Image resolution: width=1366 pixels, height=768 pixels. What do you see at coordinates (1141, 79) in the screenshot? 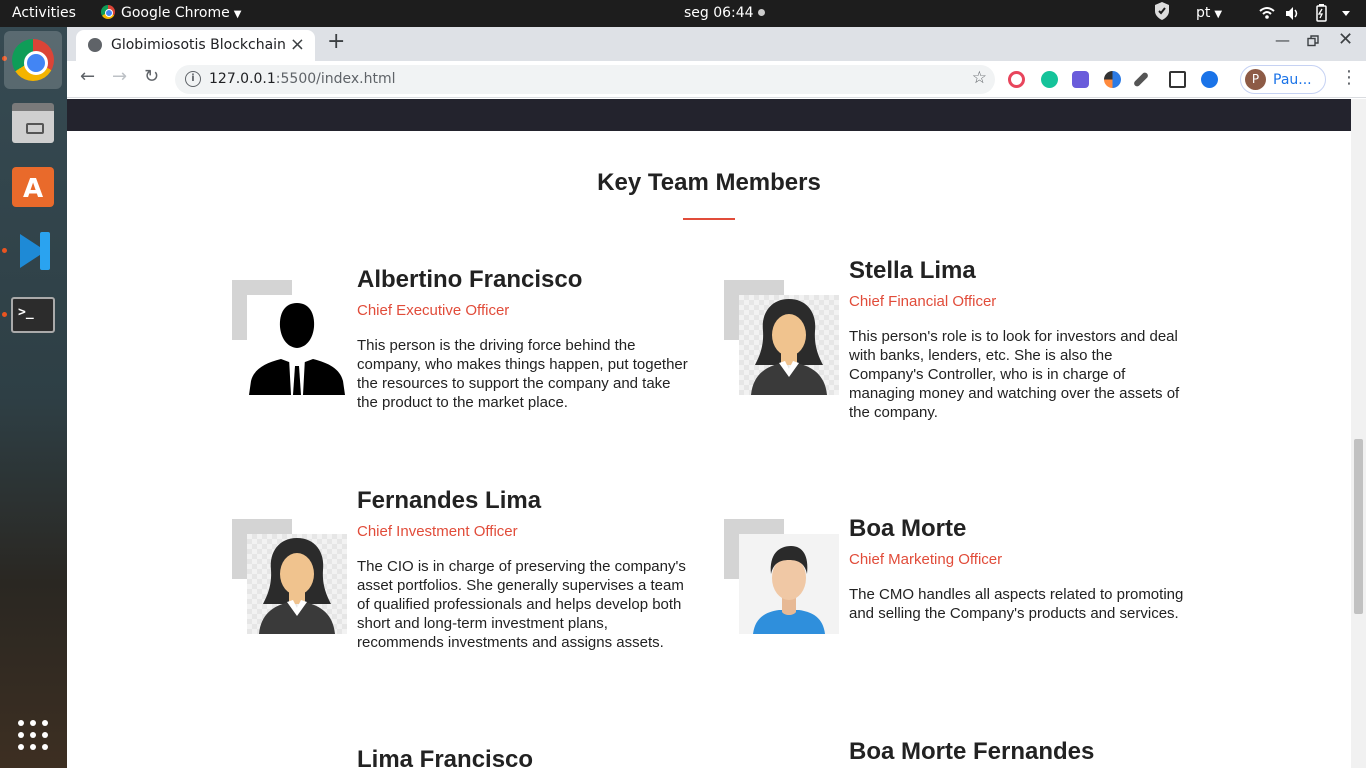
I see `extension-eyedropper-icon` at bounding box center [1141, 79].